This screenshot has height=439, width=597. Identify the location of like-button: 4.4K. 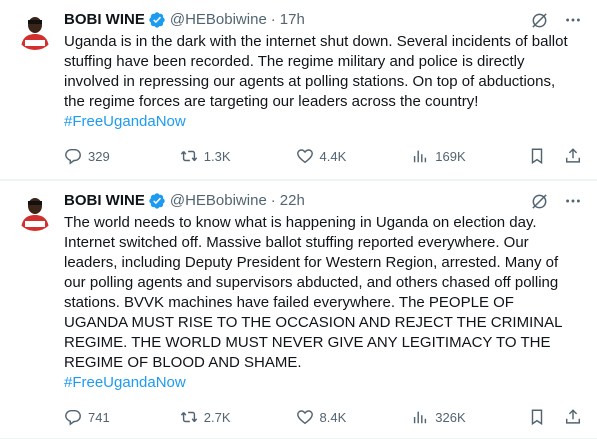
(326, 156).